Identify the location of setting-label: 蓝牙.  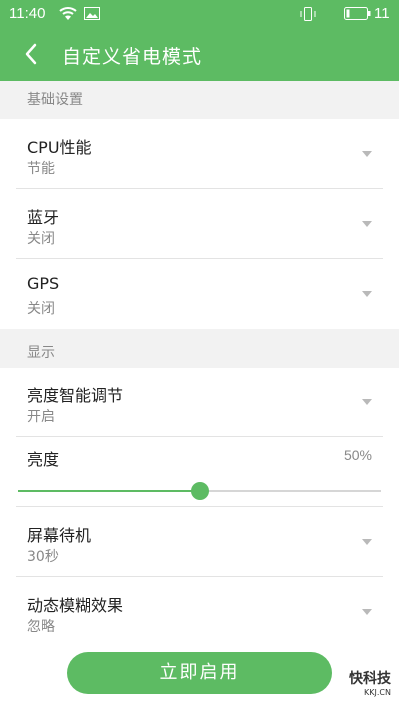
(43, 217).